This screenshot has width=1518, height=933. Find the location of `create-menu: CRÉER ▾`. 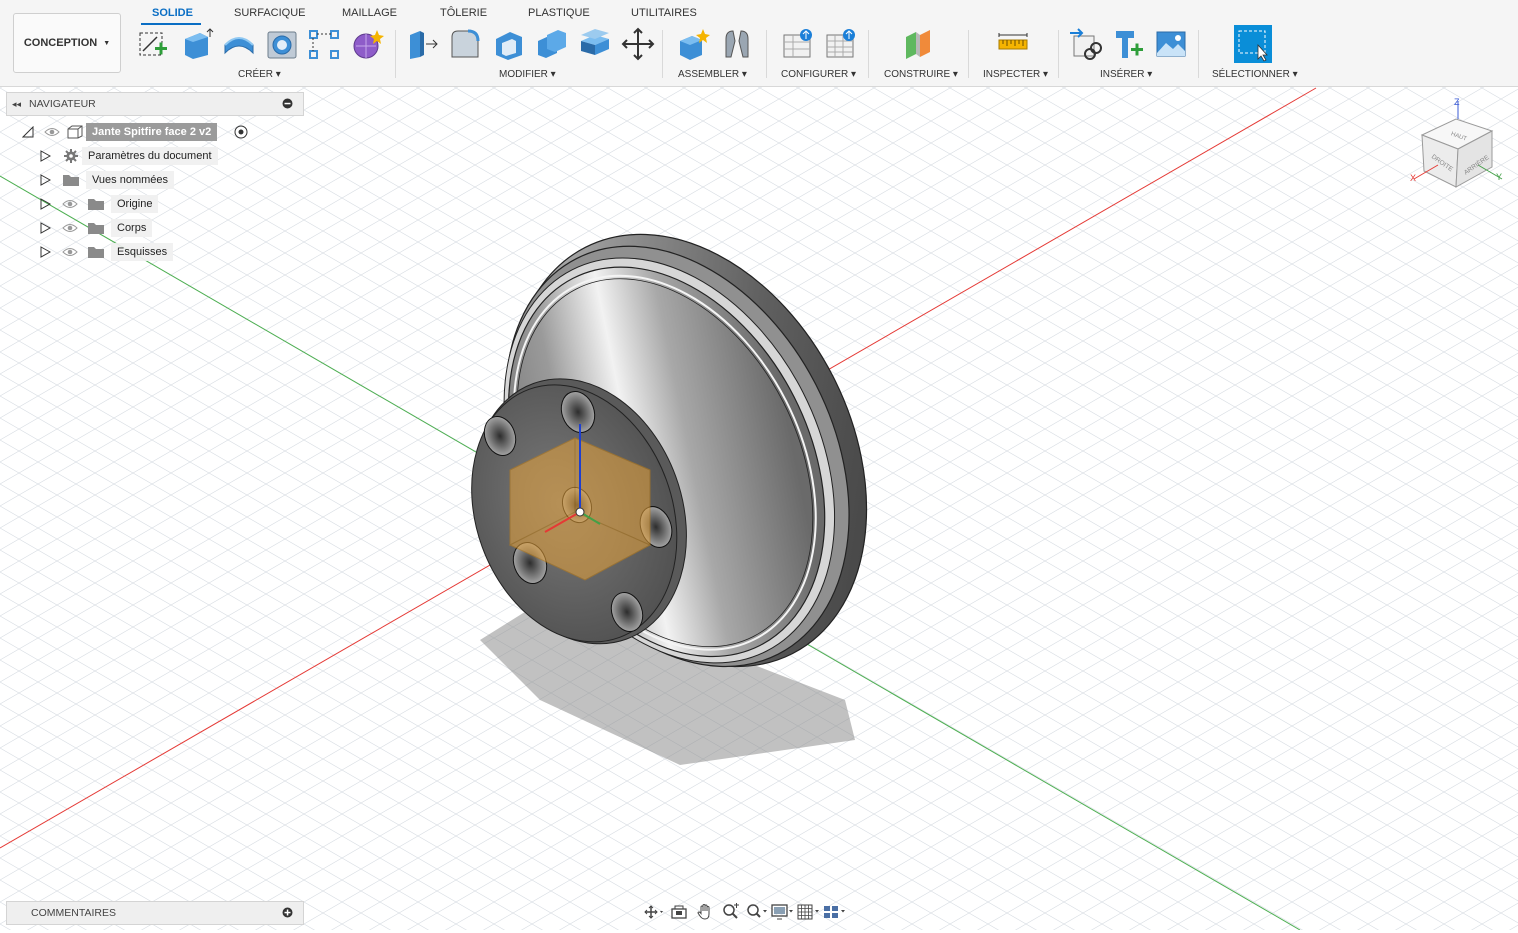

create-menu: CRÉER ▾ is located at coordinates (259, 74).